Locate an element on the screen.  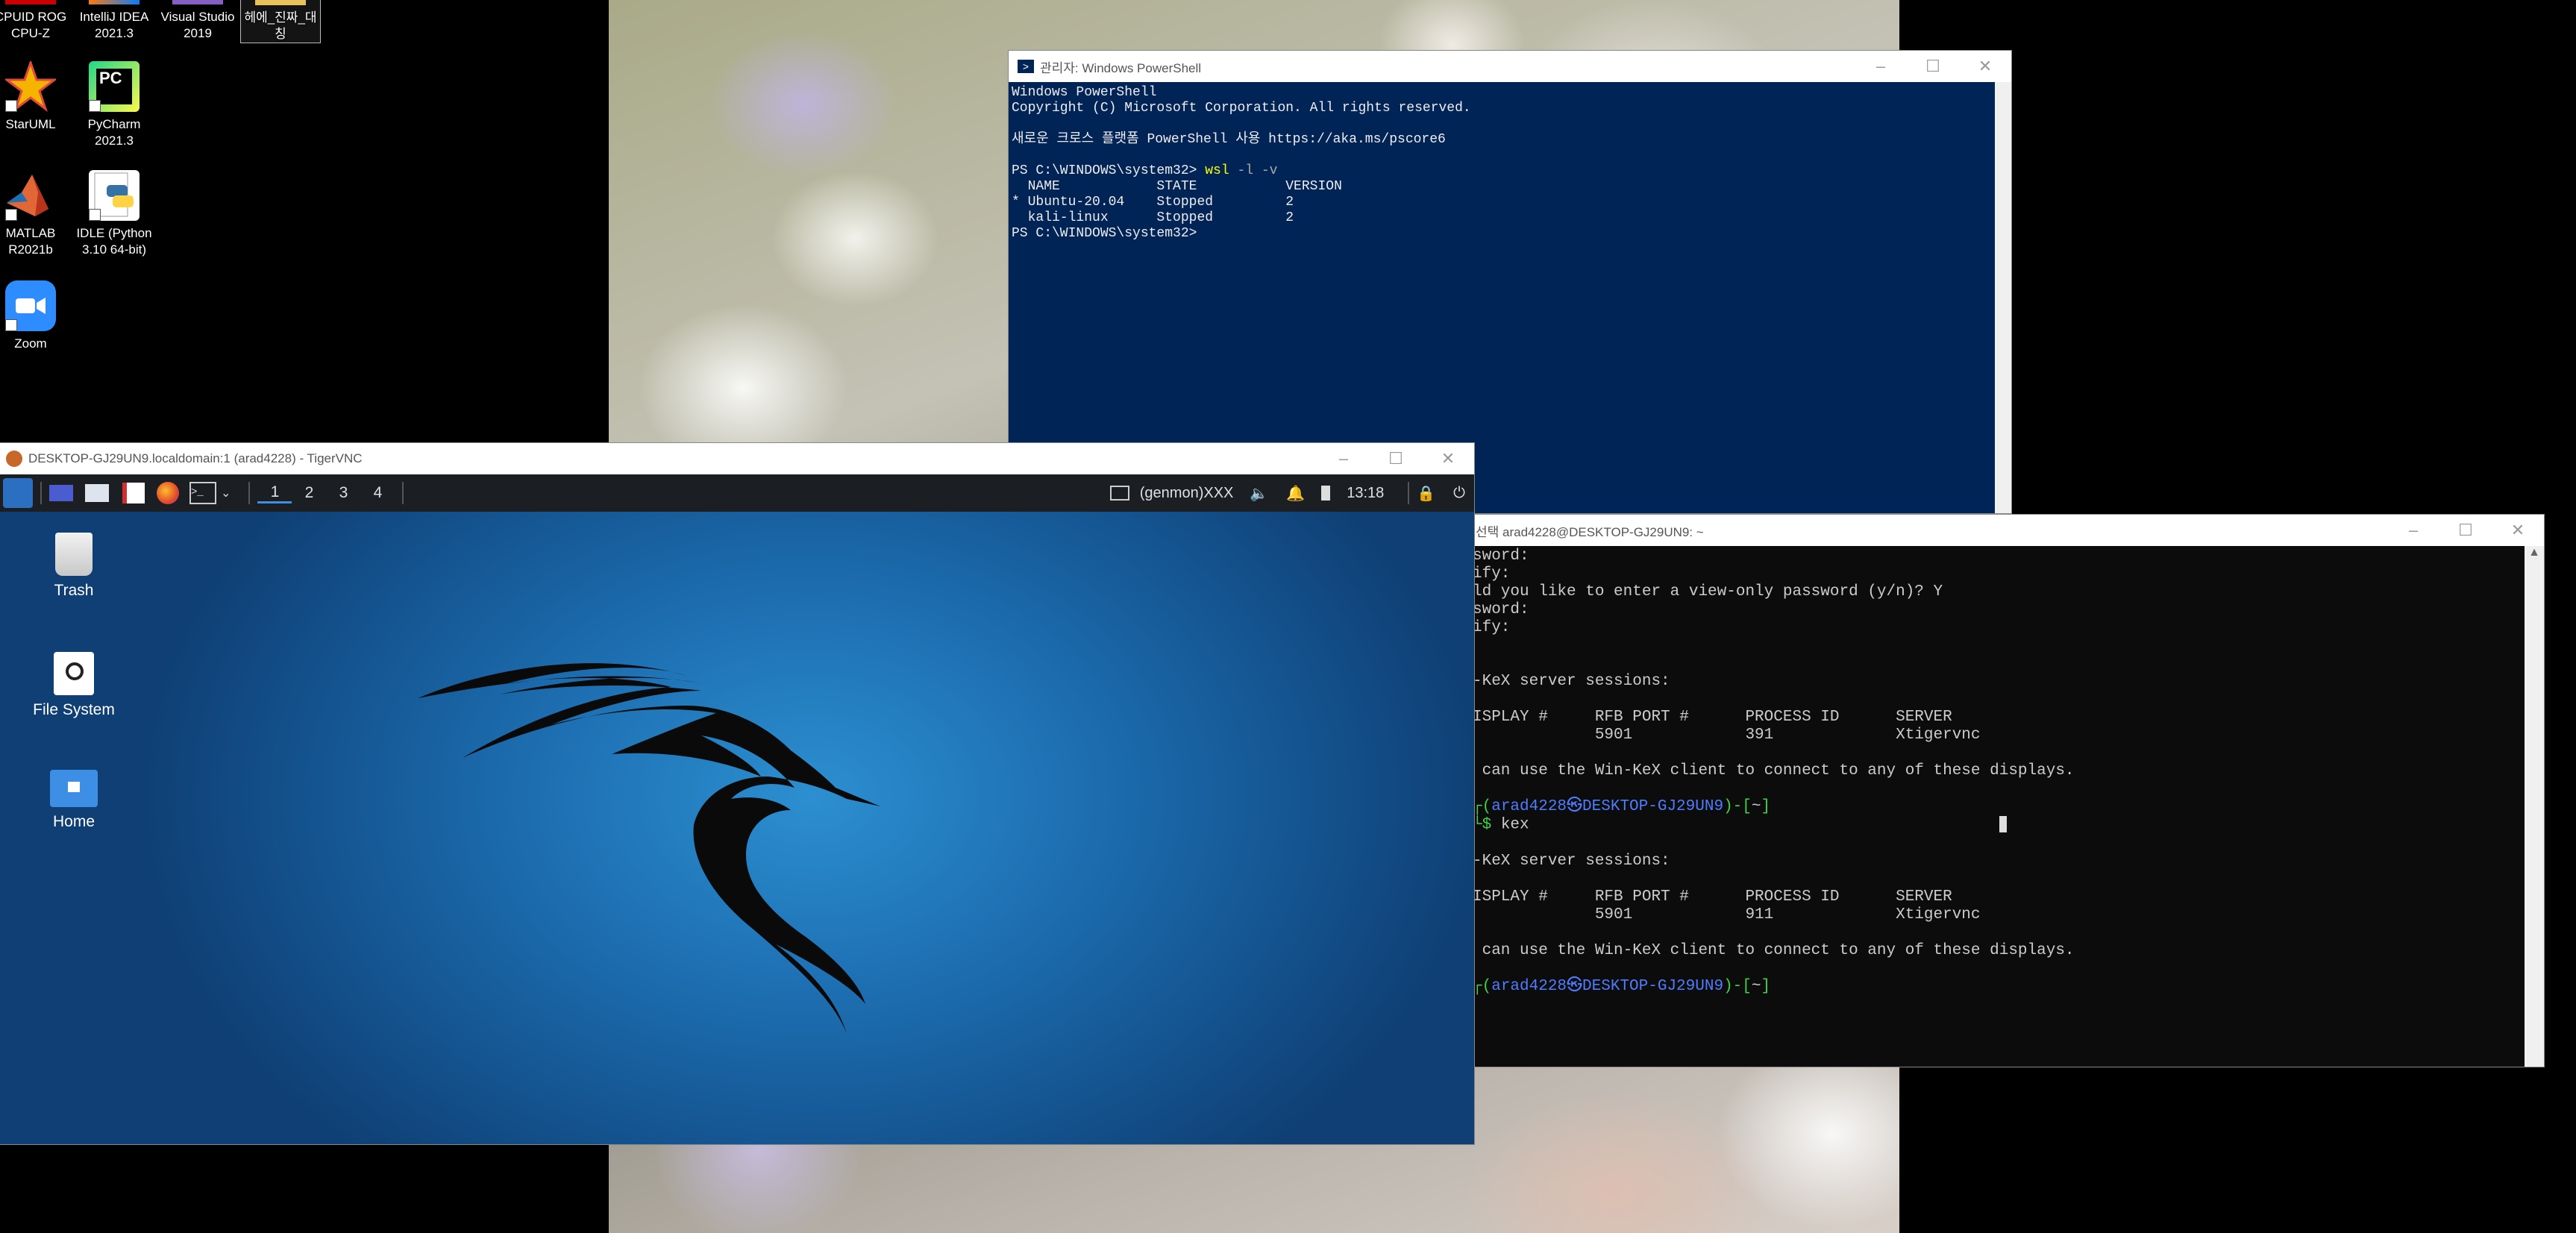
scroll-up-arrow: ▲ is located at coordinates (2534, 552).